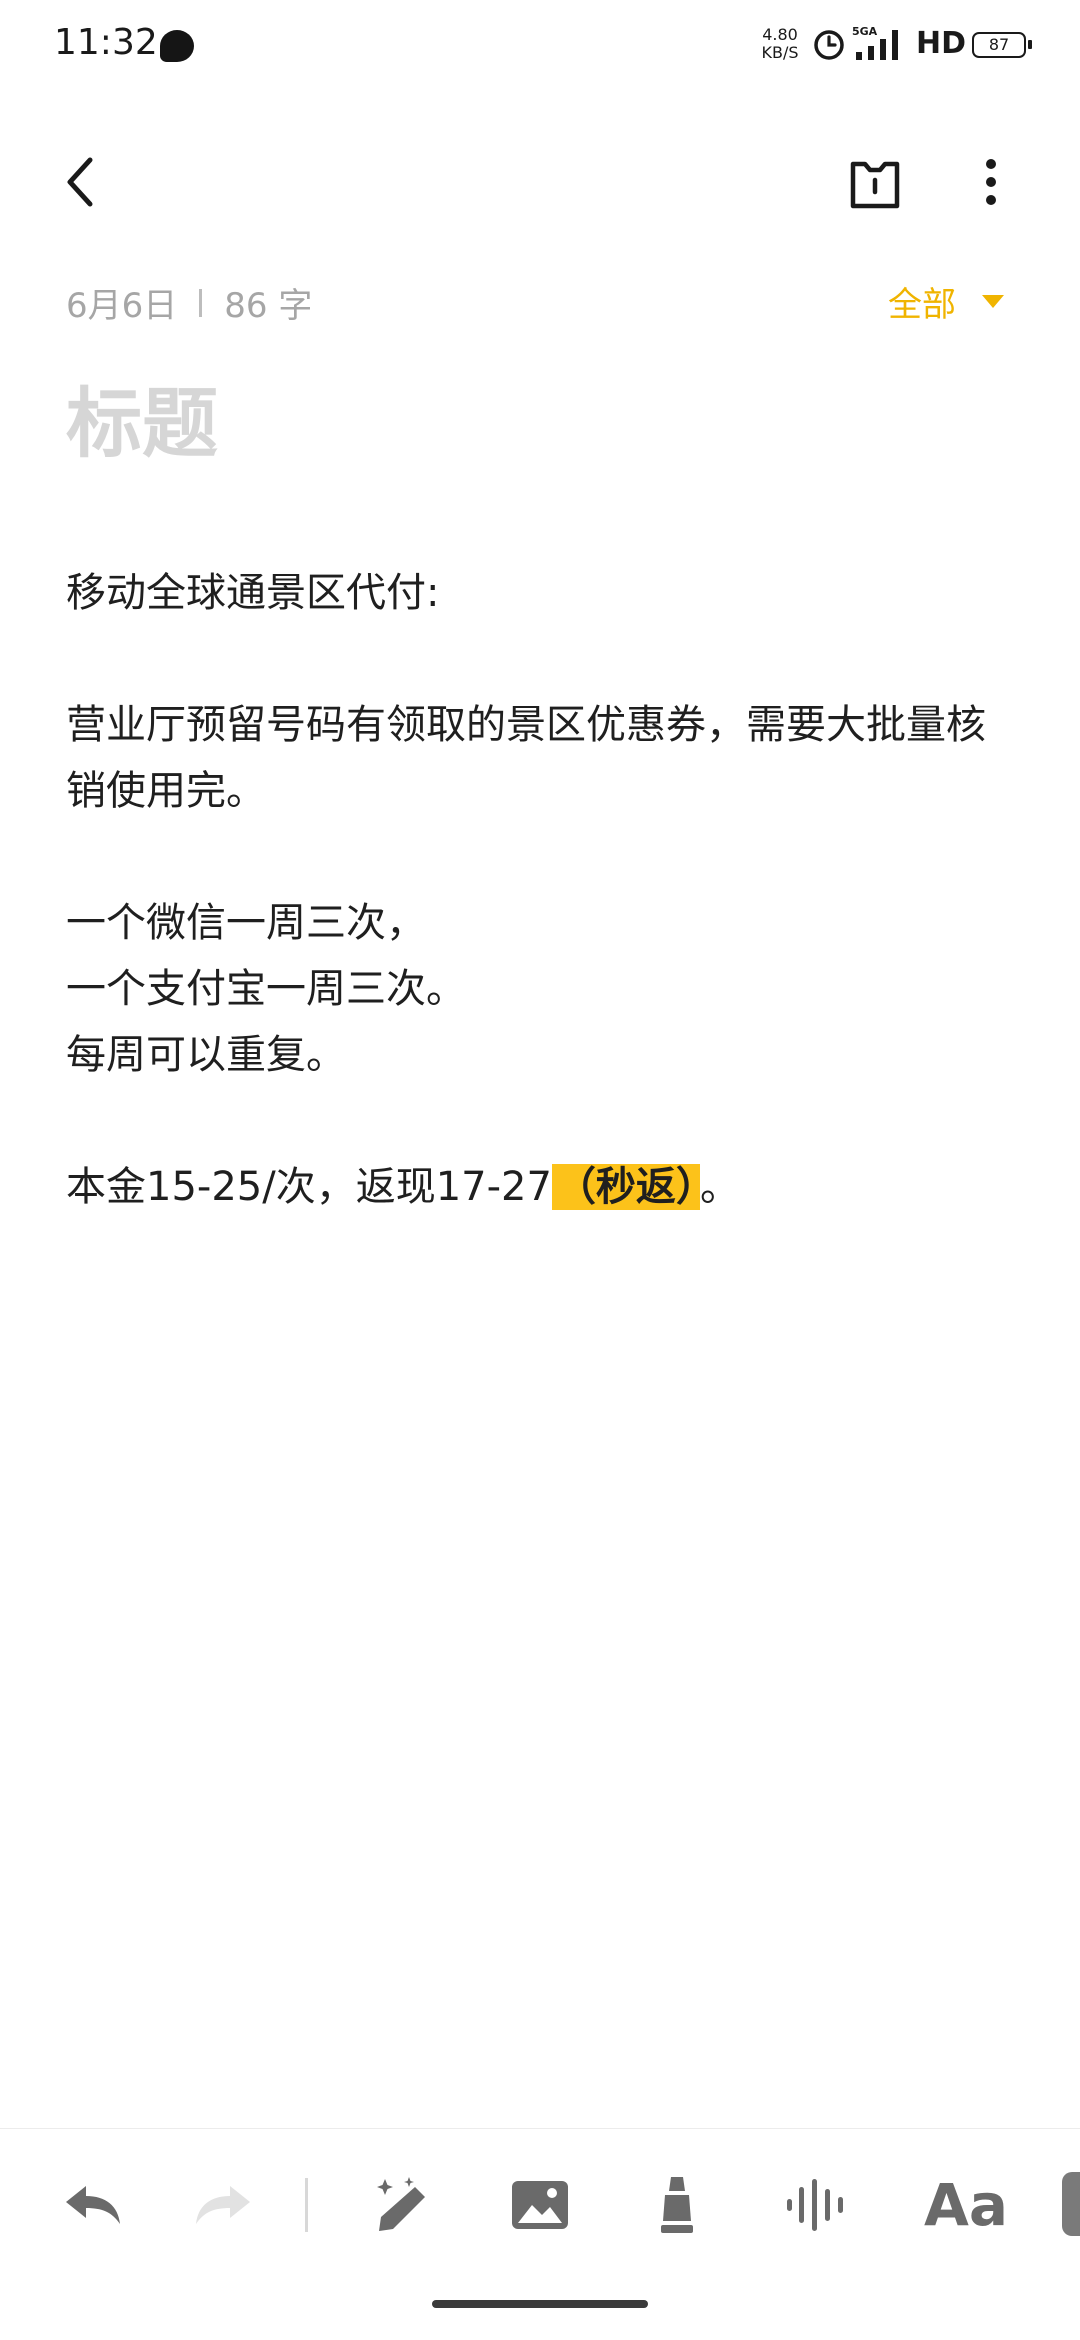  I want to click on audio-record-button, so click(815, 2205).